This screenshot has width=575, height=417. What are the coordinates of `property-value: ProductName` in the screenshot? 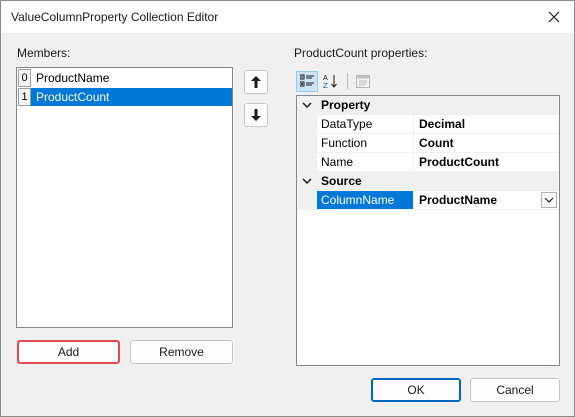 It's located at (487, 200).